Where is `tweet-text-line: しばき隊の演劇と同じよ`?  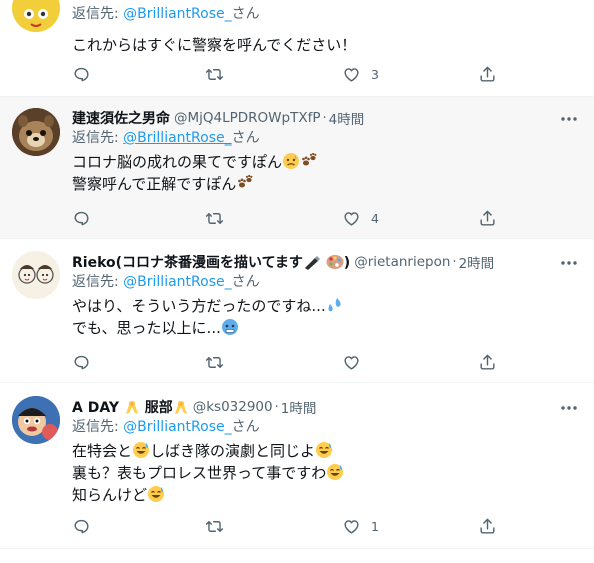
tweet-text-line: しばき隊の演劇と同じよ is located at coordinates (233, 451).